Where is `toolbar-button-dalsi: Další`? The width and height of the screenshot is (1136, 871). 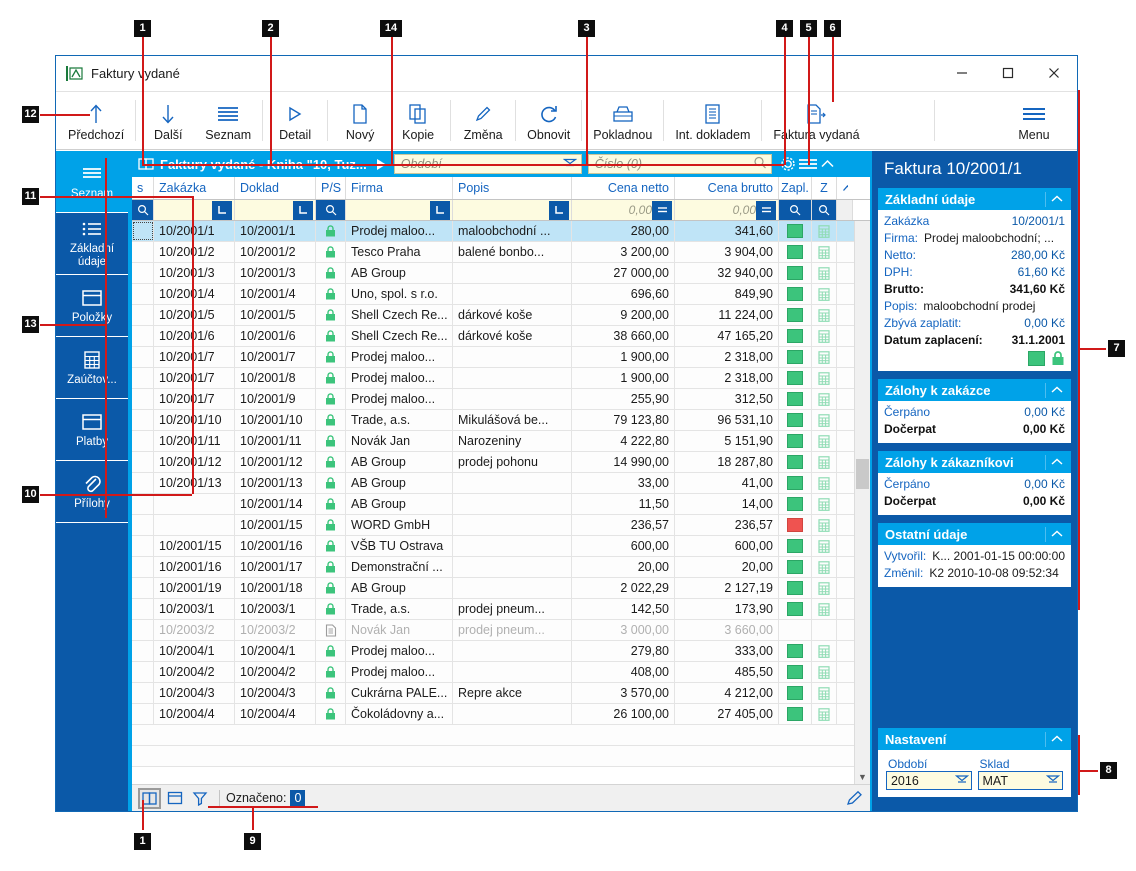 toolbar-button-dalsi: Další is located at coordinates (168, 120).